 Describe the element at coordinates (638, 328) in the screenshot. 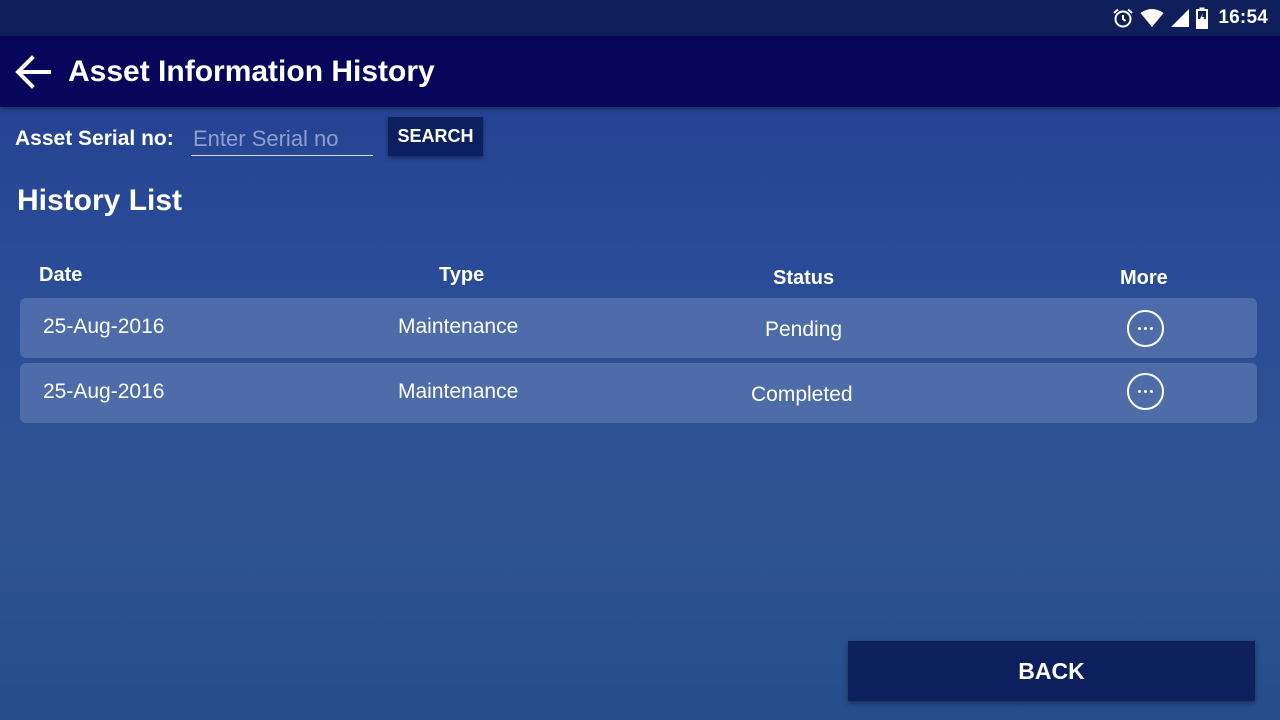

I see `history-row: 25-Aug-2016 Maintenance Pending` at that location.